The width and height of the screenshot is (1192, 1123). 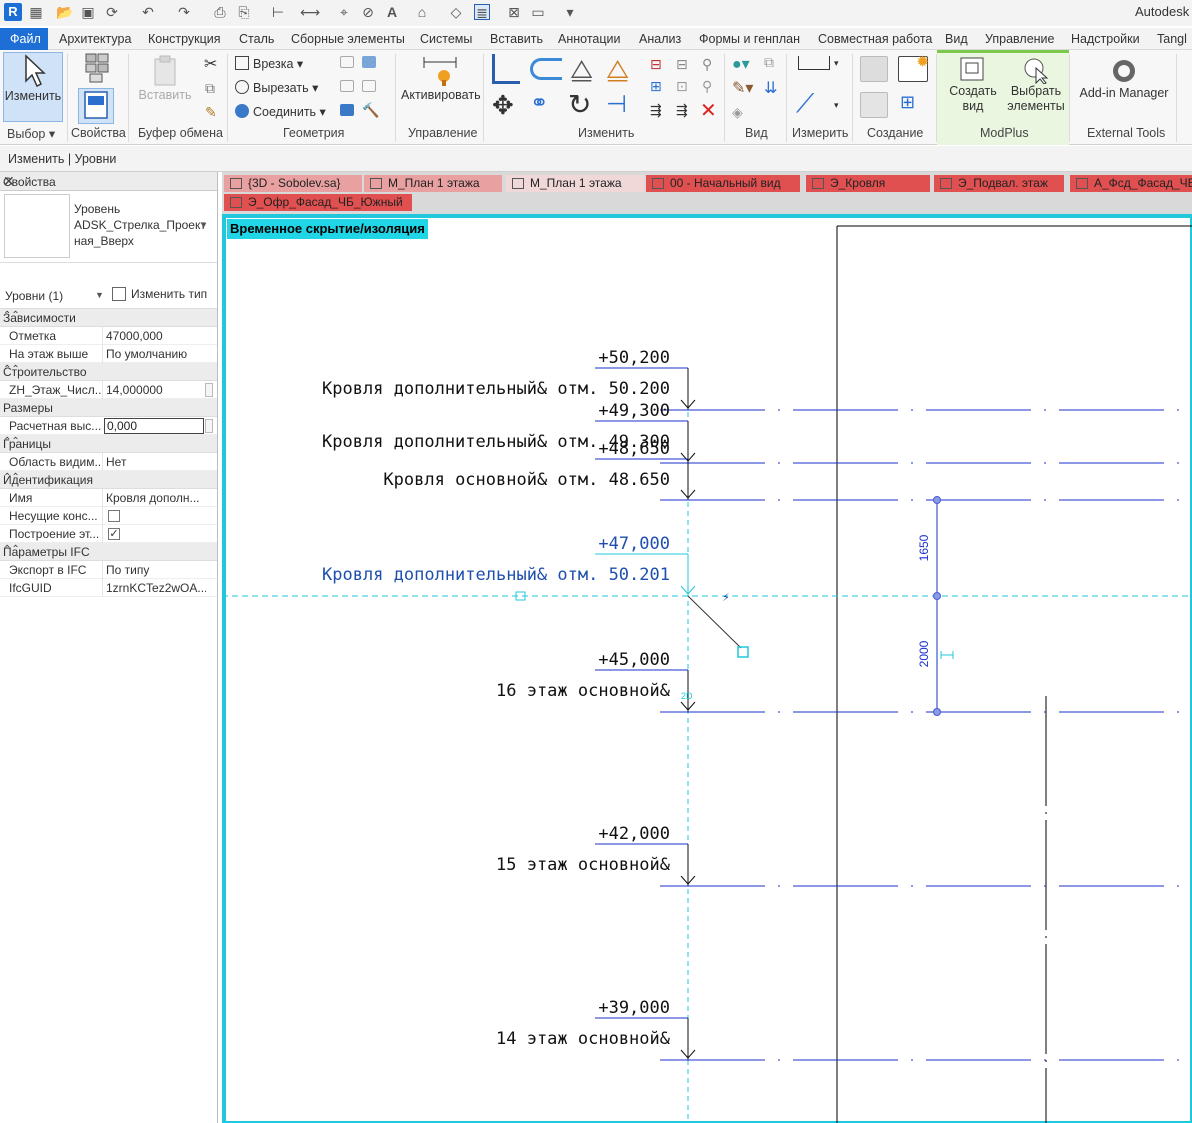 What do you see at coordinates (220, 12) in the screenshot?
I see `print-icon: ⎙` at bounding box center [220, 12].